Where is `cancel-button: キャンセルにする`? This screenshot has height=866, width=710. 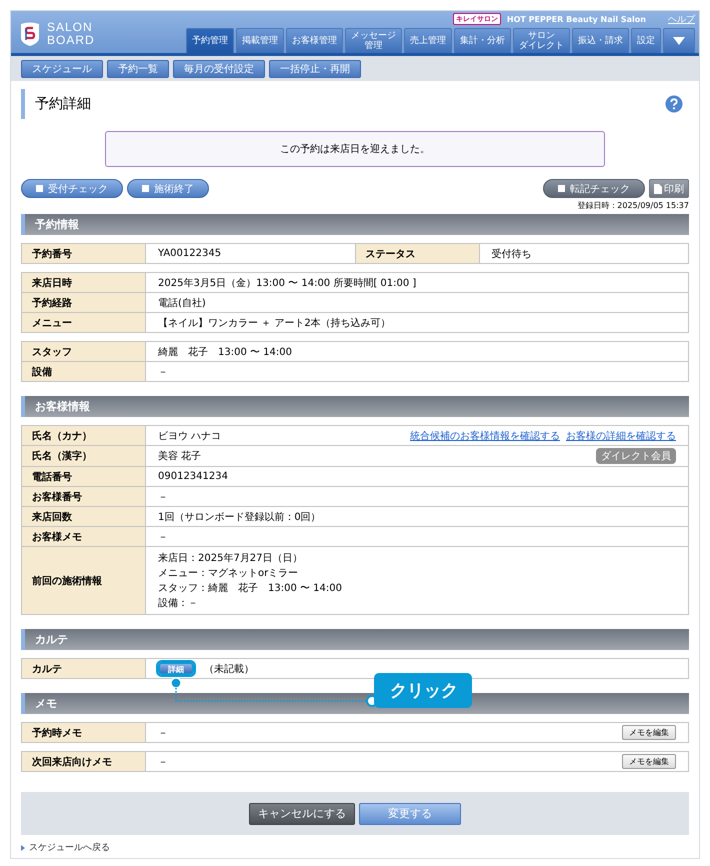 cancel-button: キャンセルにする is located at coordinates (302, 813).